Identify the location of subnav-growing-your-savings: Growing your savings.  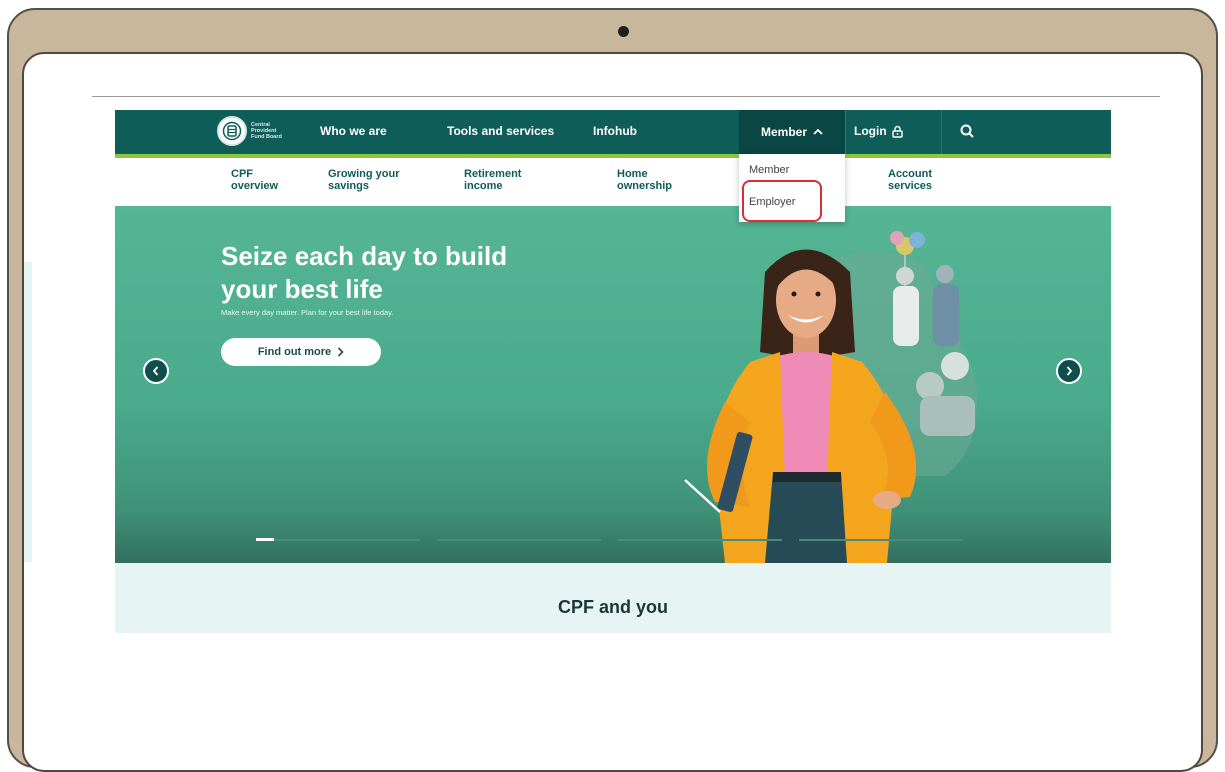
(378, 180).